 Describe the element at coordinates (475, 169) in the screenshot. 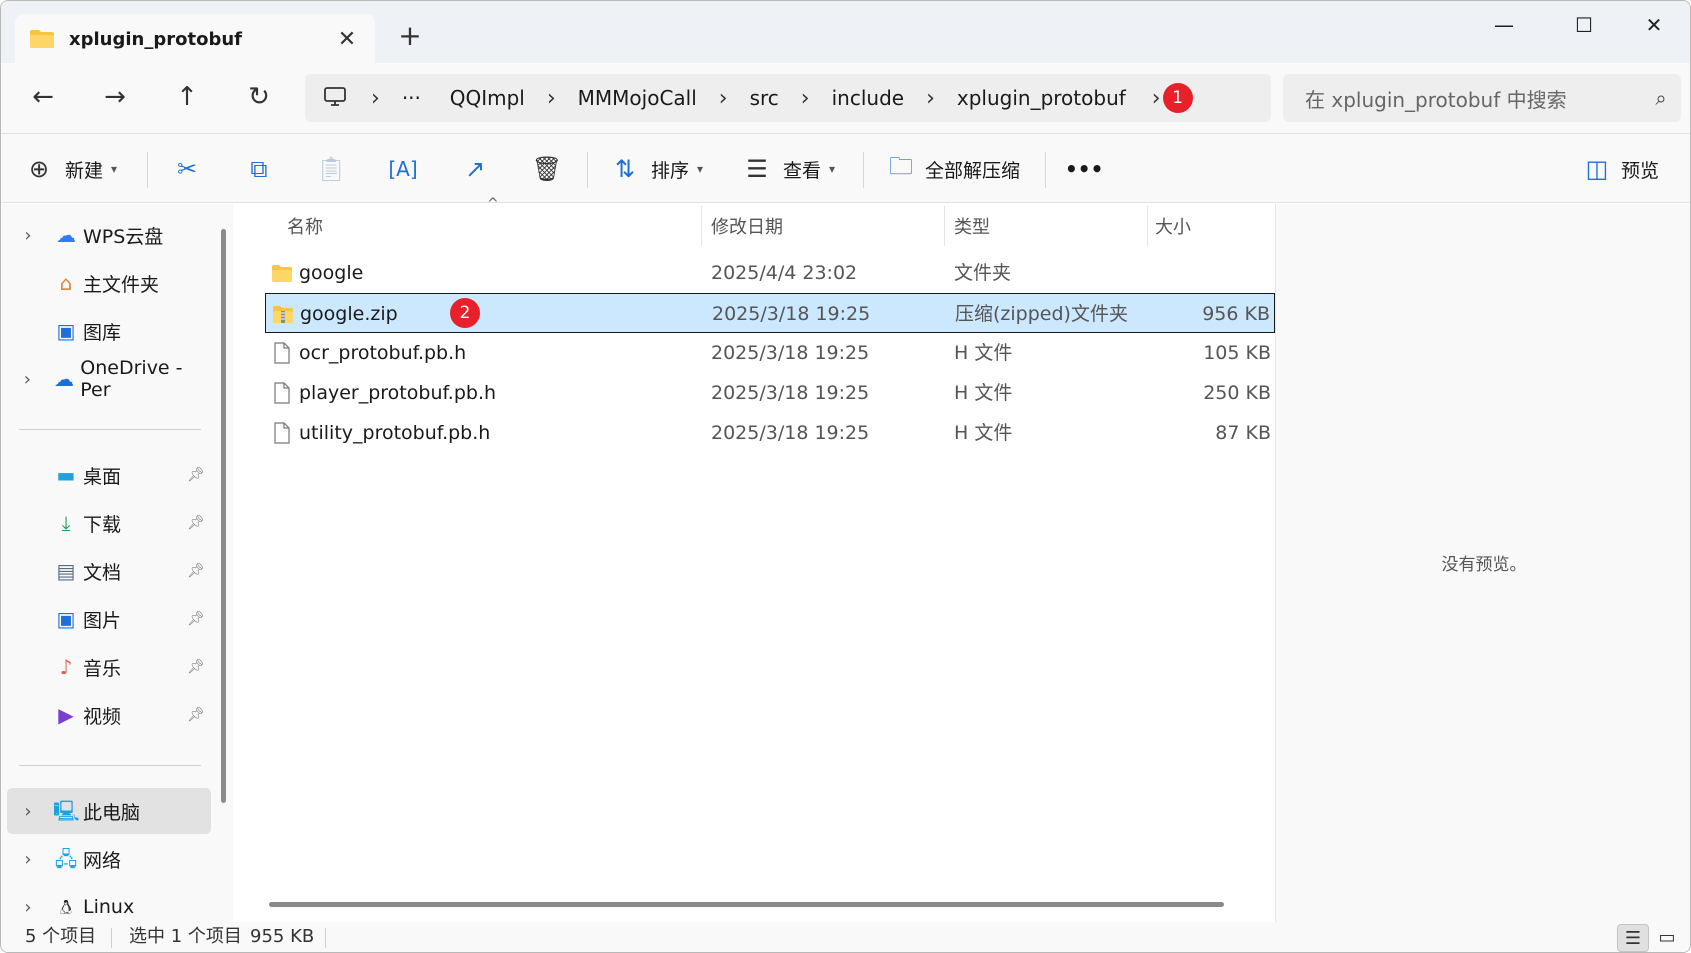

I see `share-button: ↗` at that location.